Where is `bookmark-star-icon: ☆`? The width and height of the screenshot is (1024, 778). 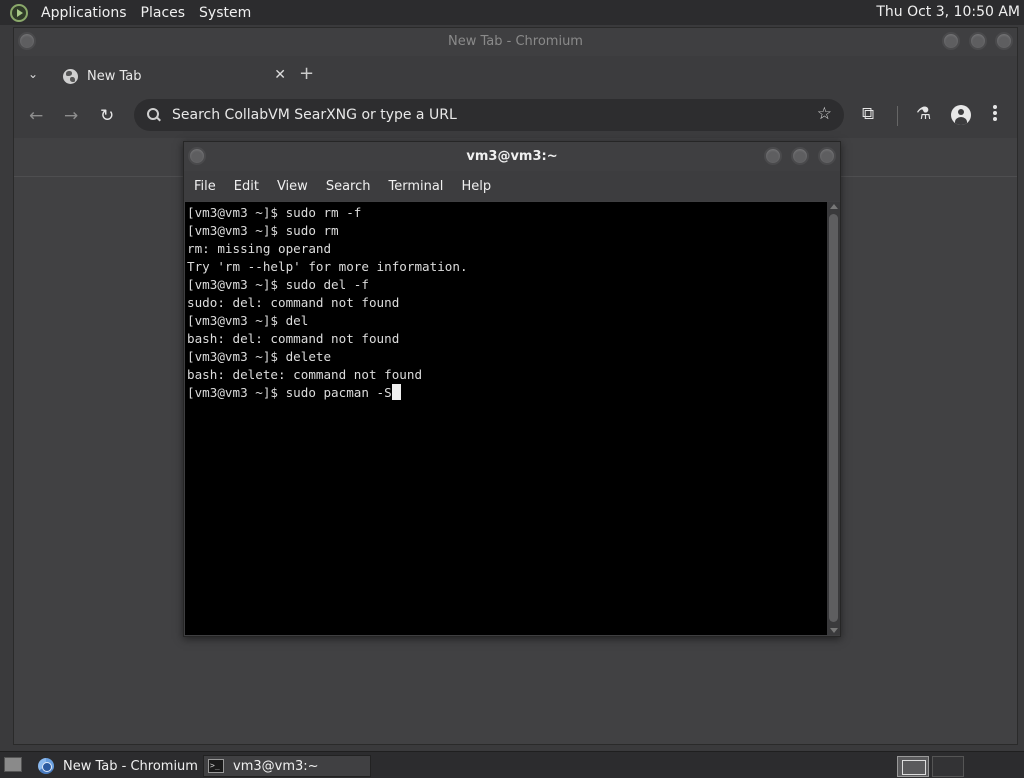 bookmark-star-icon: ☆ is located at coordinates (824, 114).